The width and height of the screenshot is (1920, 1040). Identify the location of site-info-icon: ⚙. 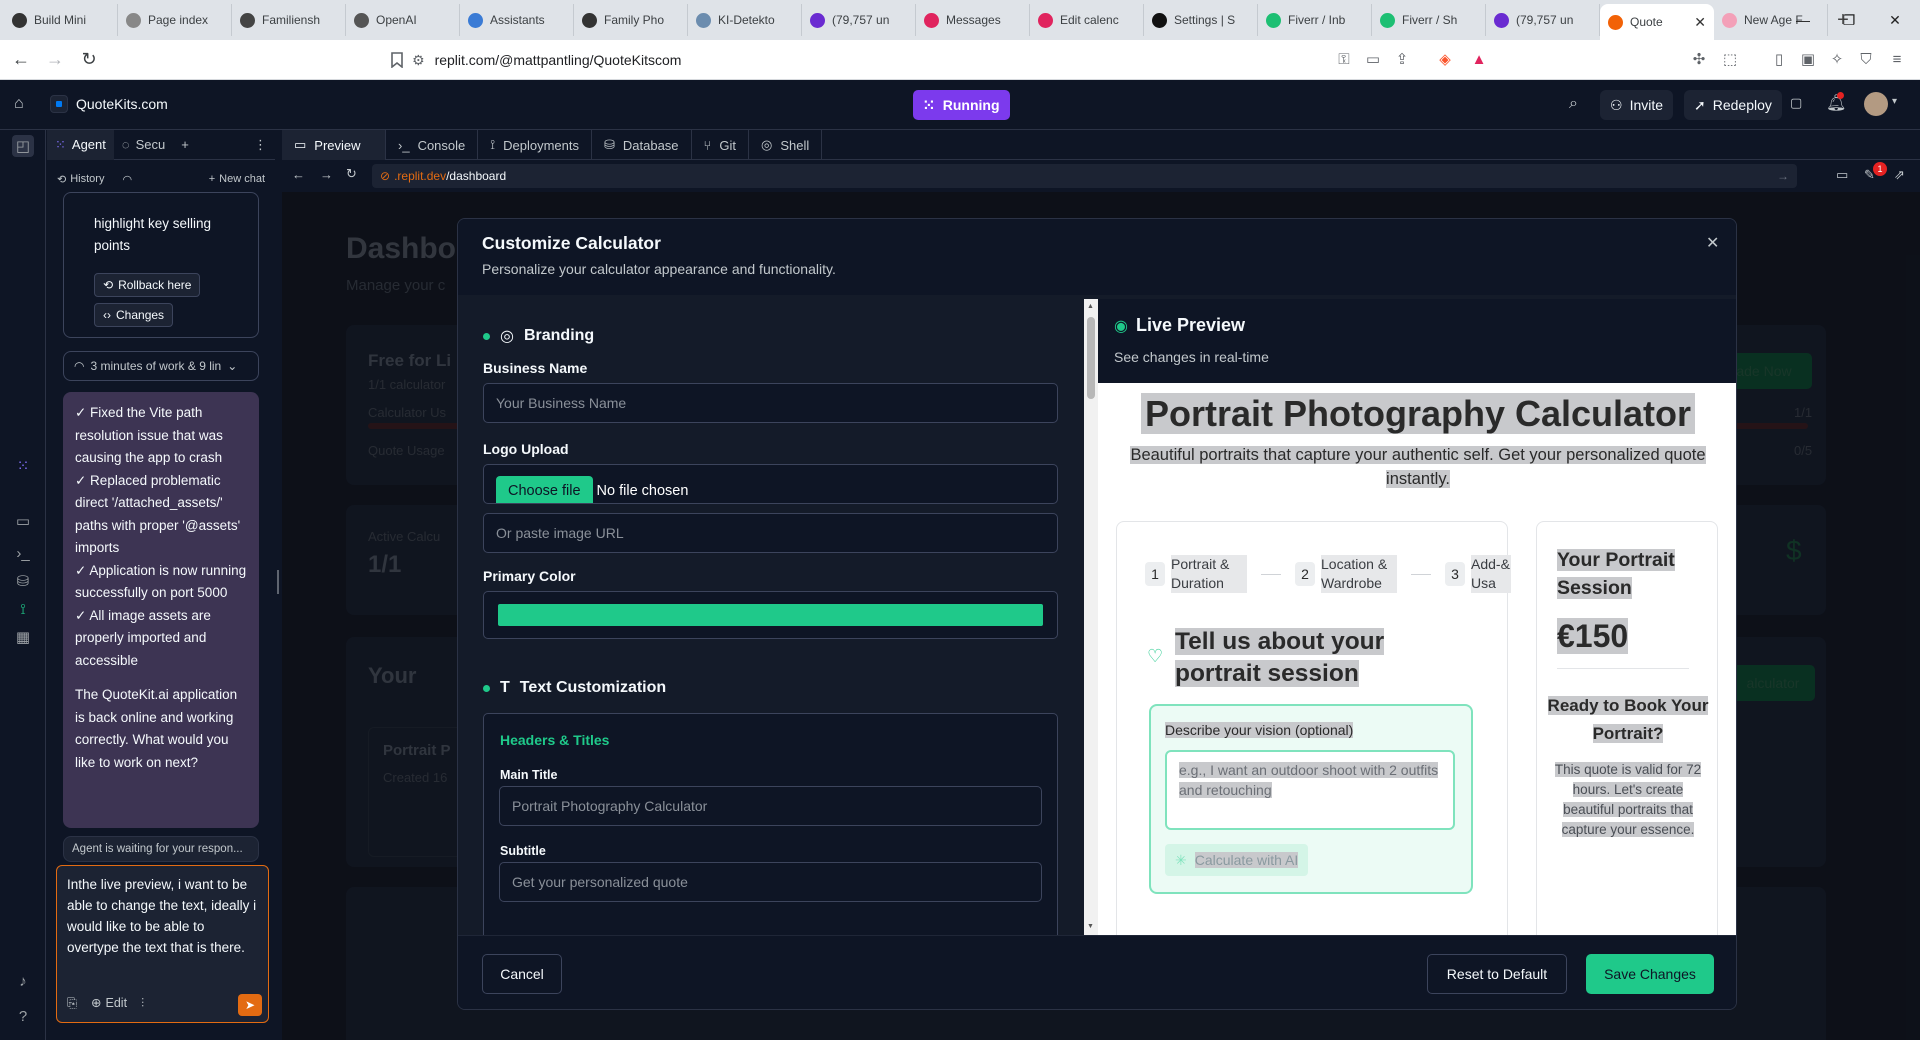
(418, 60).